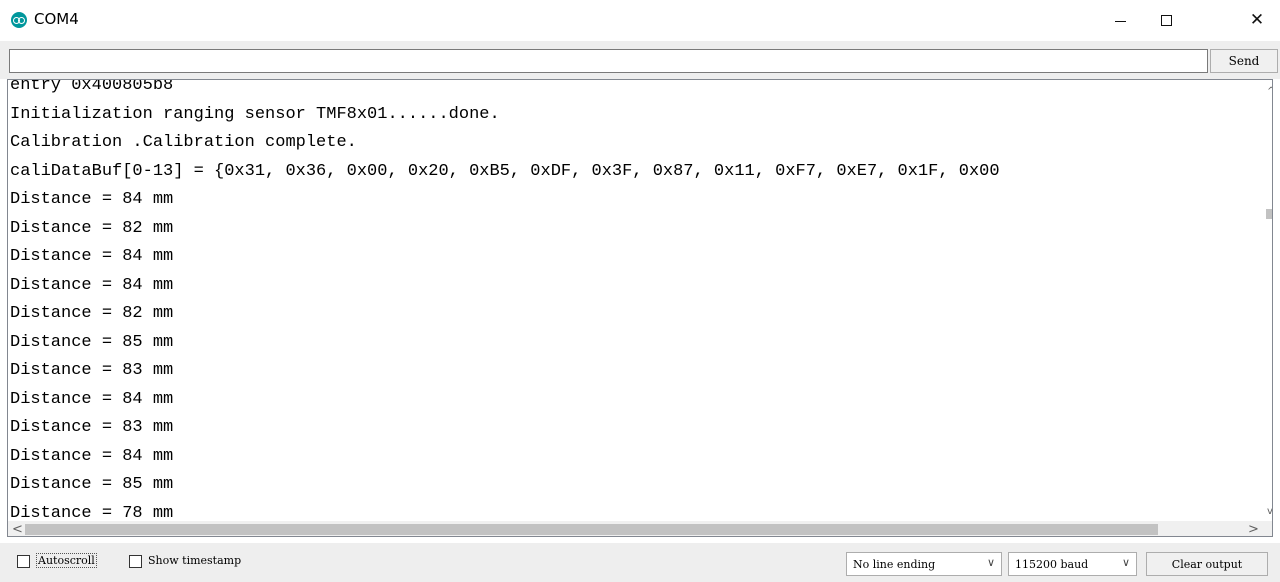  Describe the element at coordinates (608, 61) in the screenshot. I see `serial-input` at that location.